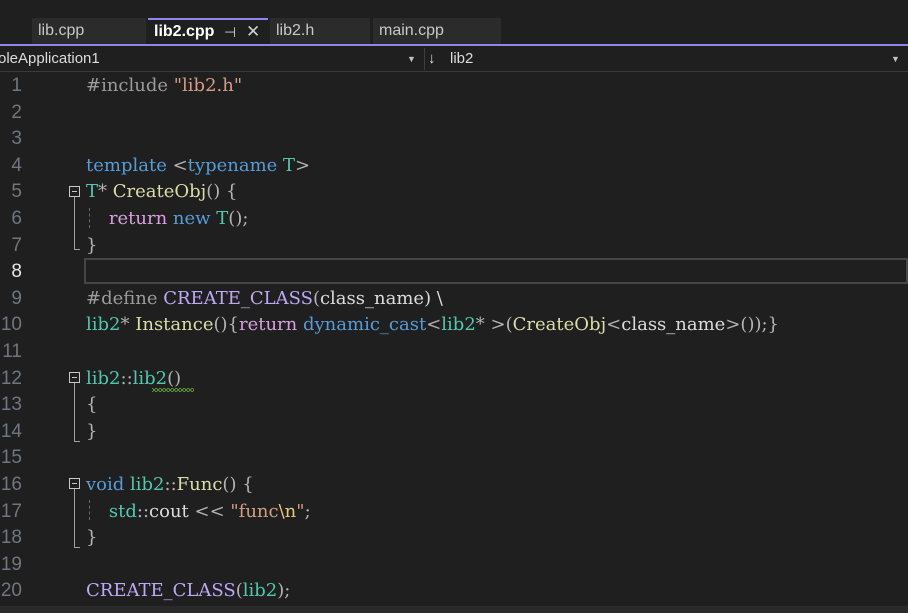 Image resolution: width=908 pixels, height=613 pixels. Describe the element at coordinates (559, 325) in the screenshot. I see `code-token: CreateObj` at that location.